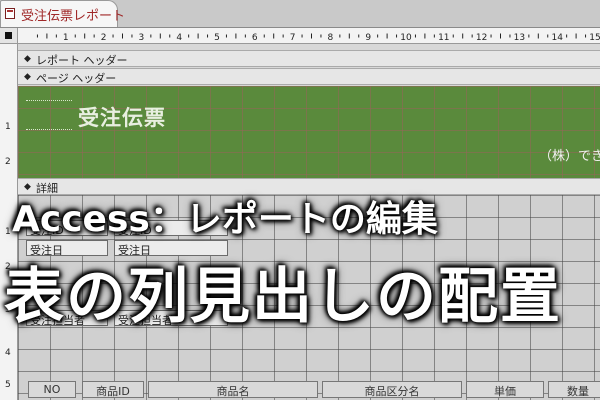 The image size is (600, 400). Describe the element at coordinates (406, 38) in the screenshot. I see `hruler-number: 10` at that location.